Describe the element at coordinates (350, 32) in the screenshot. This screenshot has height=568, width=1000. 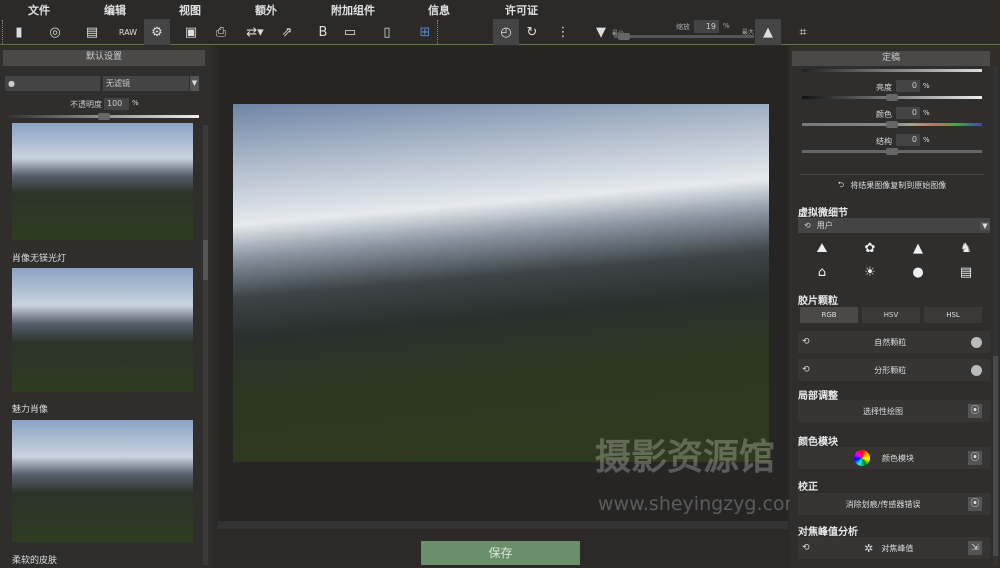
I see `compare-icon: ▭` at that location.